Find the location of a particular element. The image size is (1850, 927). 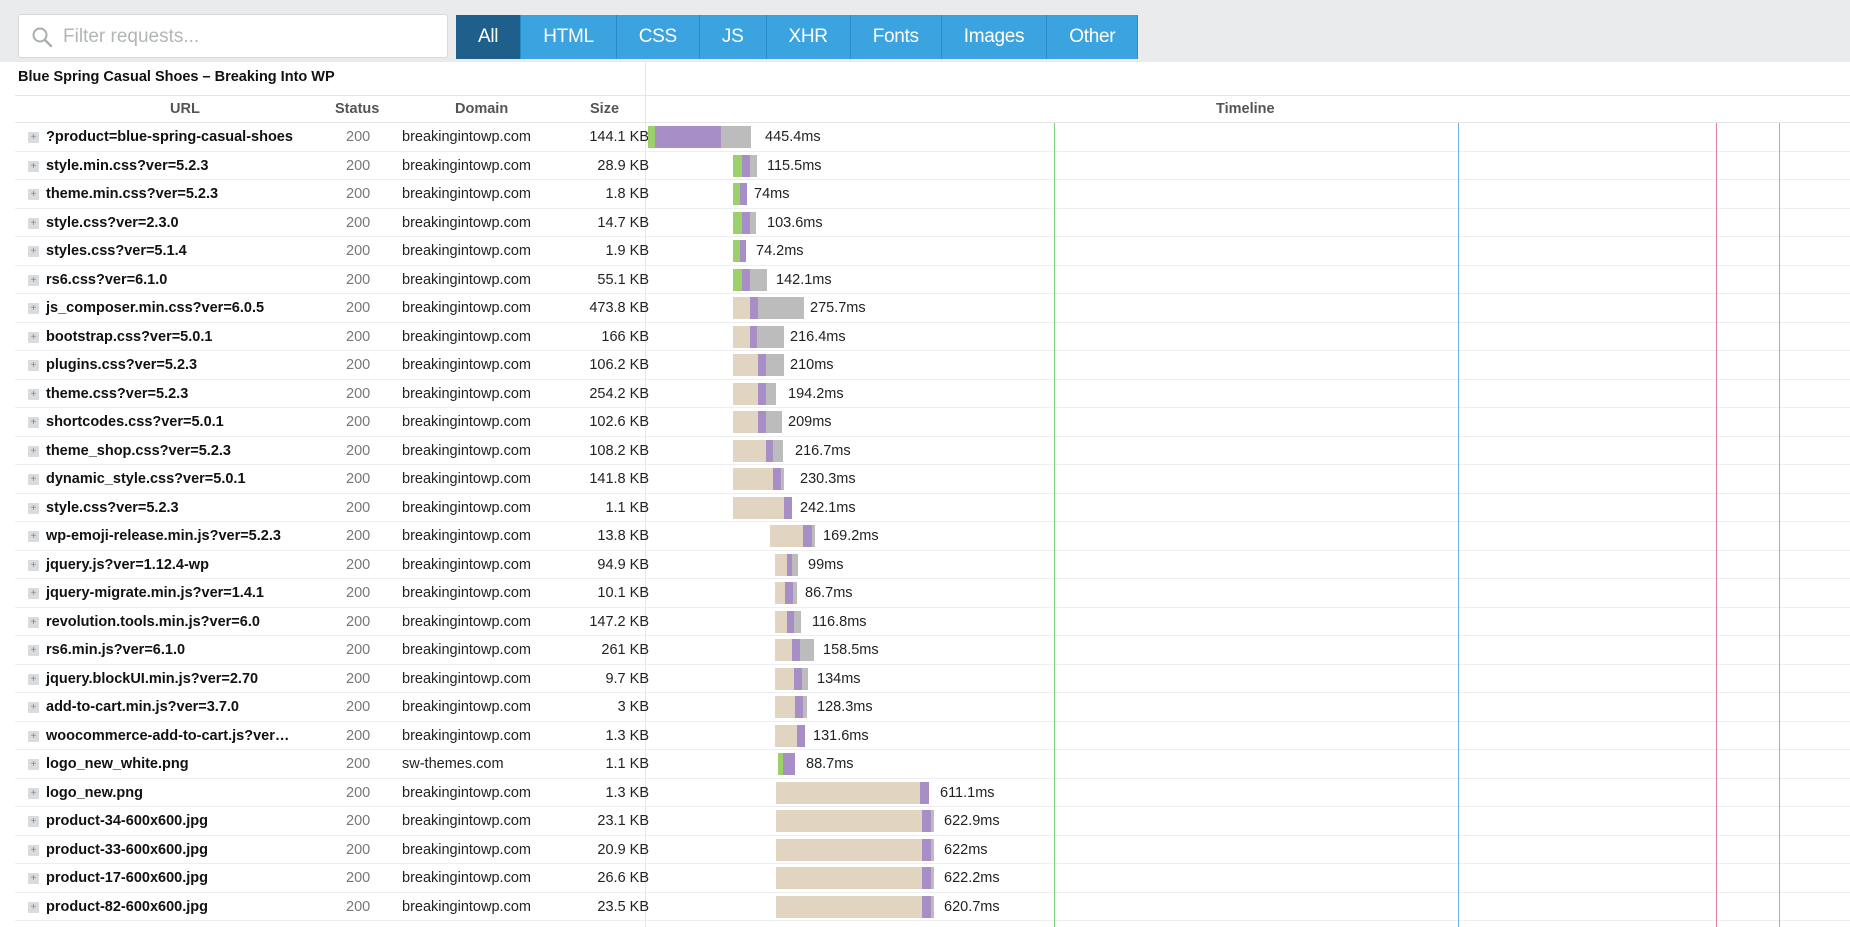

timeline-row: 99ms is located at coordinates (1248, 565).